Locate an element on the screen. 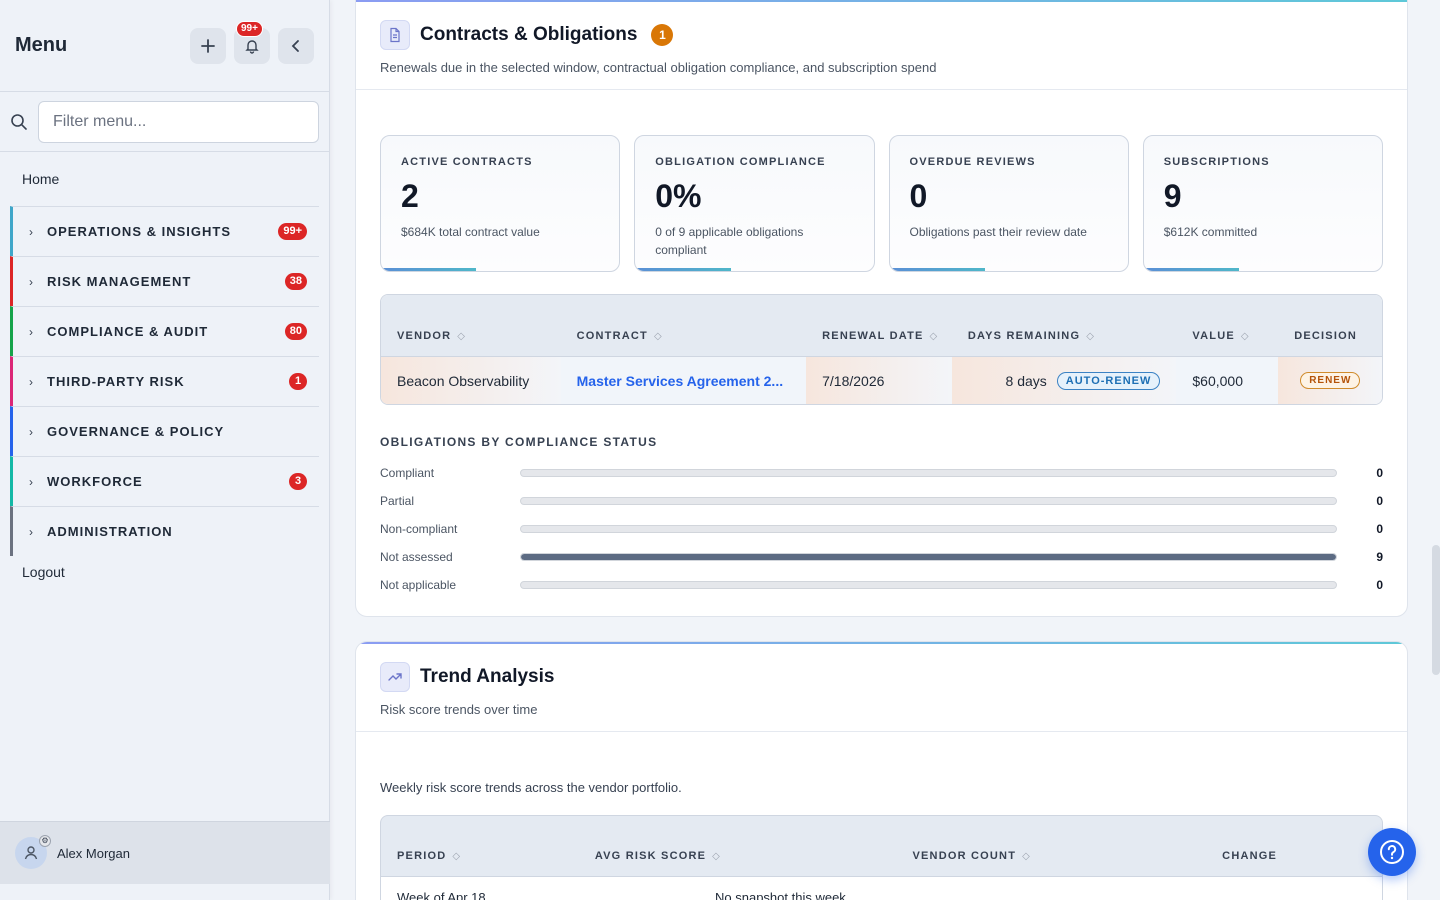  notifications-button: 99+ is located at coordinates (252, 42).